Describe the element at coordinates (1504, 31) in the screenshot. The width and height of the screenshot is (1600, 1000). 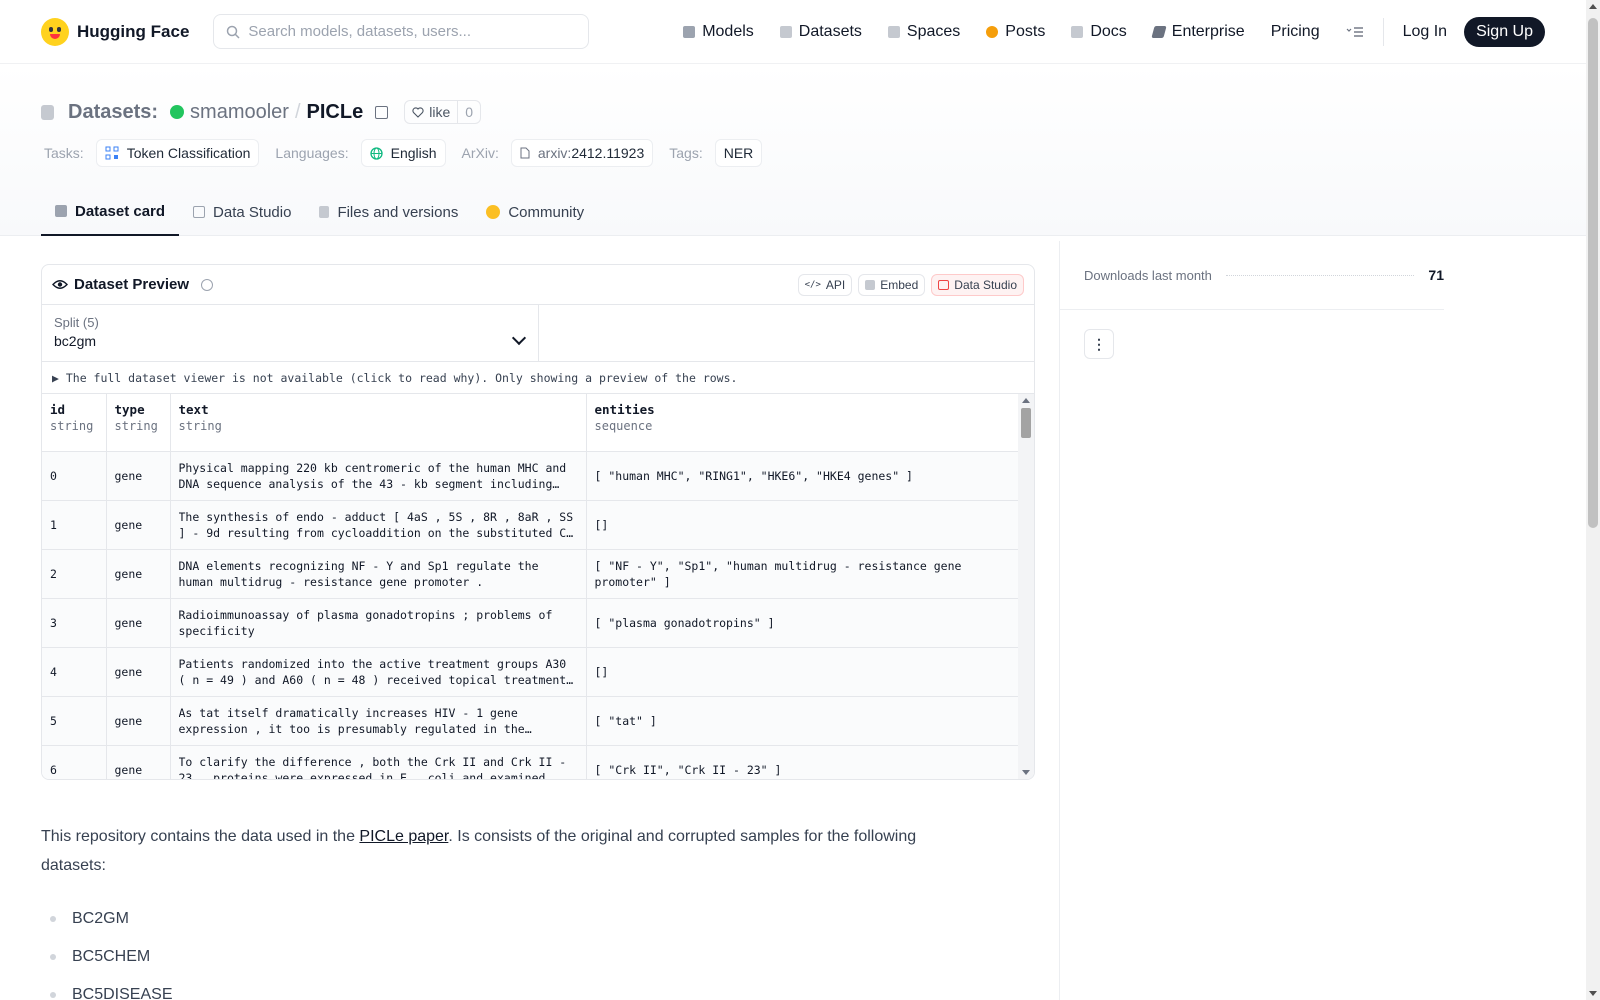
I see `signup-button: Sign Up` at that location.